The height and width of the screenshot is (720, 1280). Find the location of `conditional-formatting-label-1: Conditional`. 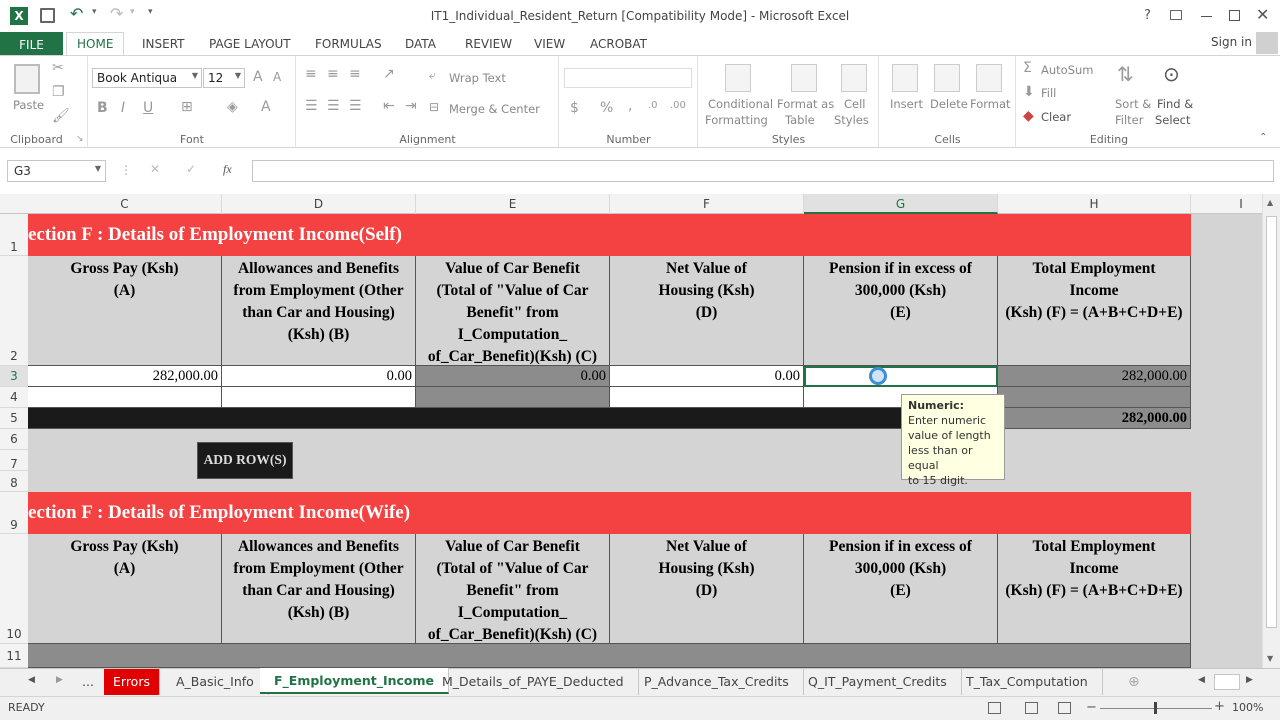

conditional-formatting-label-1: Conditional is located at coordinates (740, 104).